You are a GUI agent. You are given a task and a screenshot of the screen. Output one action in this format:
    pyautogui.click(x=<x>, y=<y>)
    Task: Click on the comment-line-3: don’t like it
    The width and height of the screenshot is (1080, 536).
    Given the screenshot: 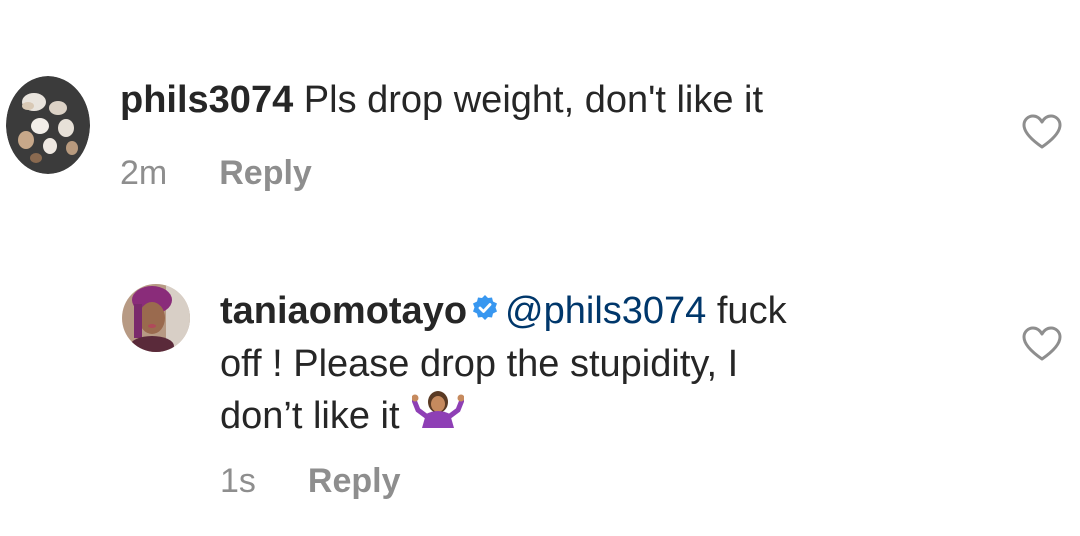 What is the action you would take?
    pyautogui.click(x=580, y=418)
    